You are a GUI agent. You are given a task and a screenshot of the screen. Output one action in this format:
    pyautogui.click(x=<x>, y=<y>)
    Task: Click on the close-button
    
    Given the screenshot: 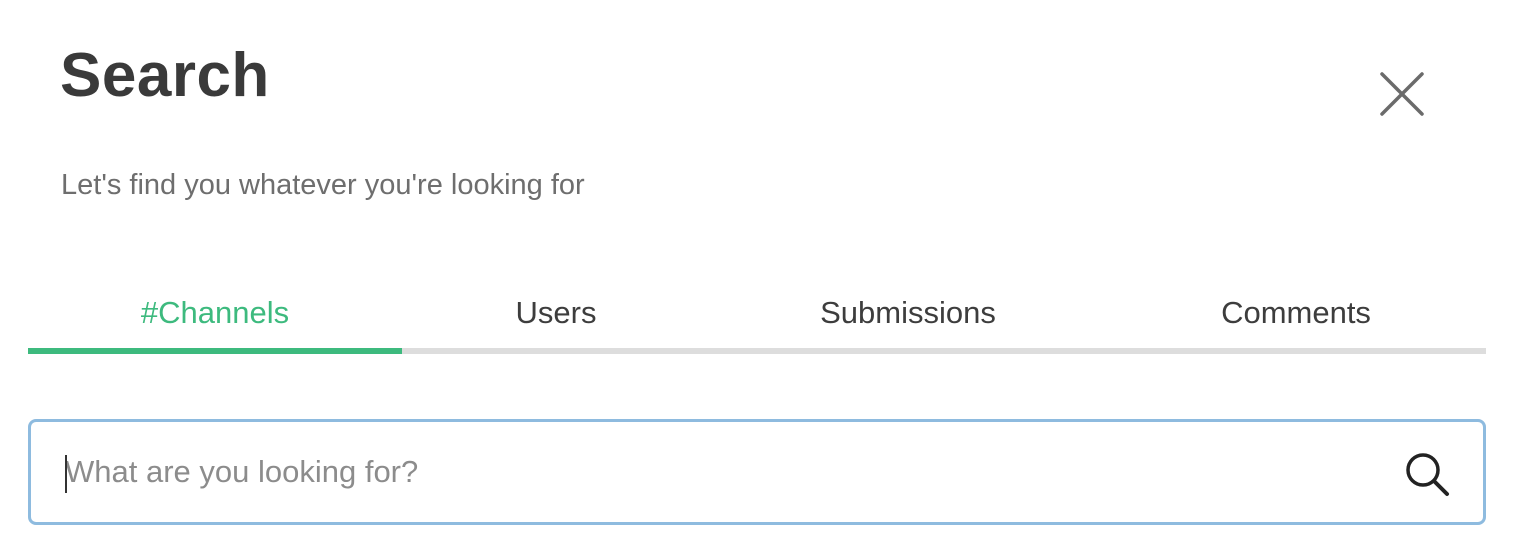 What is the action you would take?
    pyautogui.click(x=1402, y=94)
    